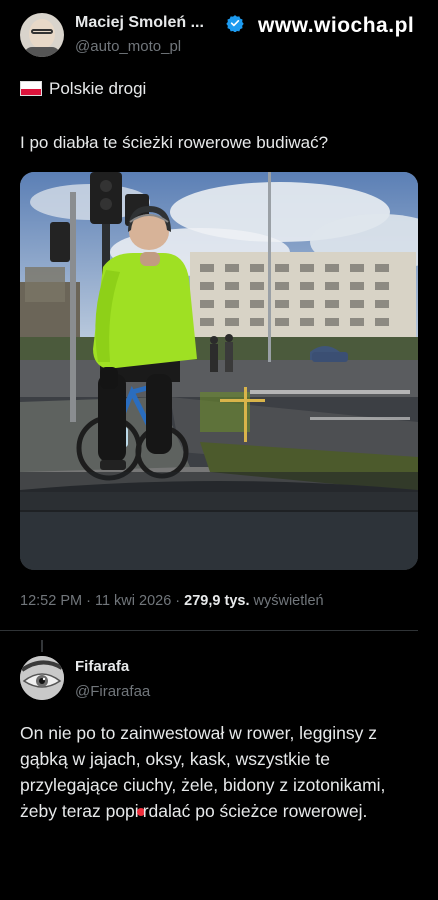 Image resolution: width=438 pixels, height=900 pixels. Describe the element at coordinates (112, 691) in the screenshot. I see `reply-author-handle: @Firarafaa` at that location.